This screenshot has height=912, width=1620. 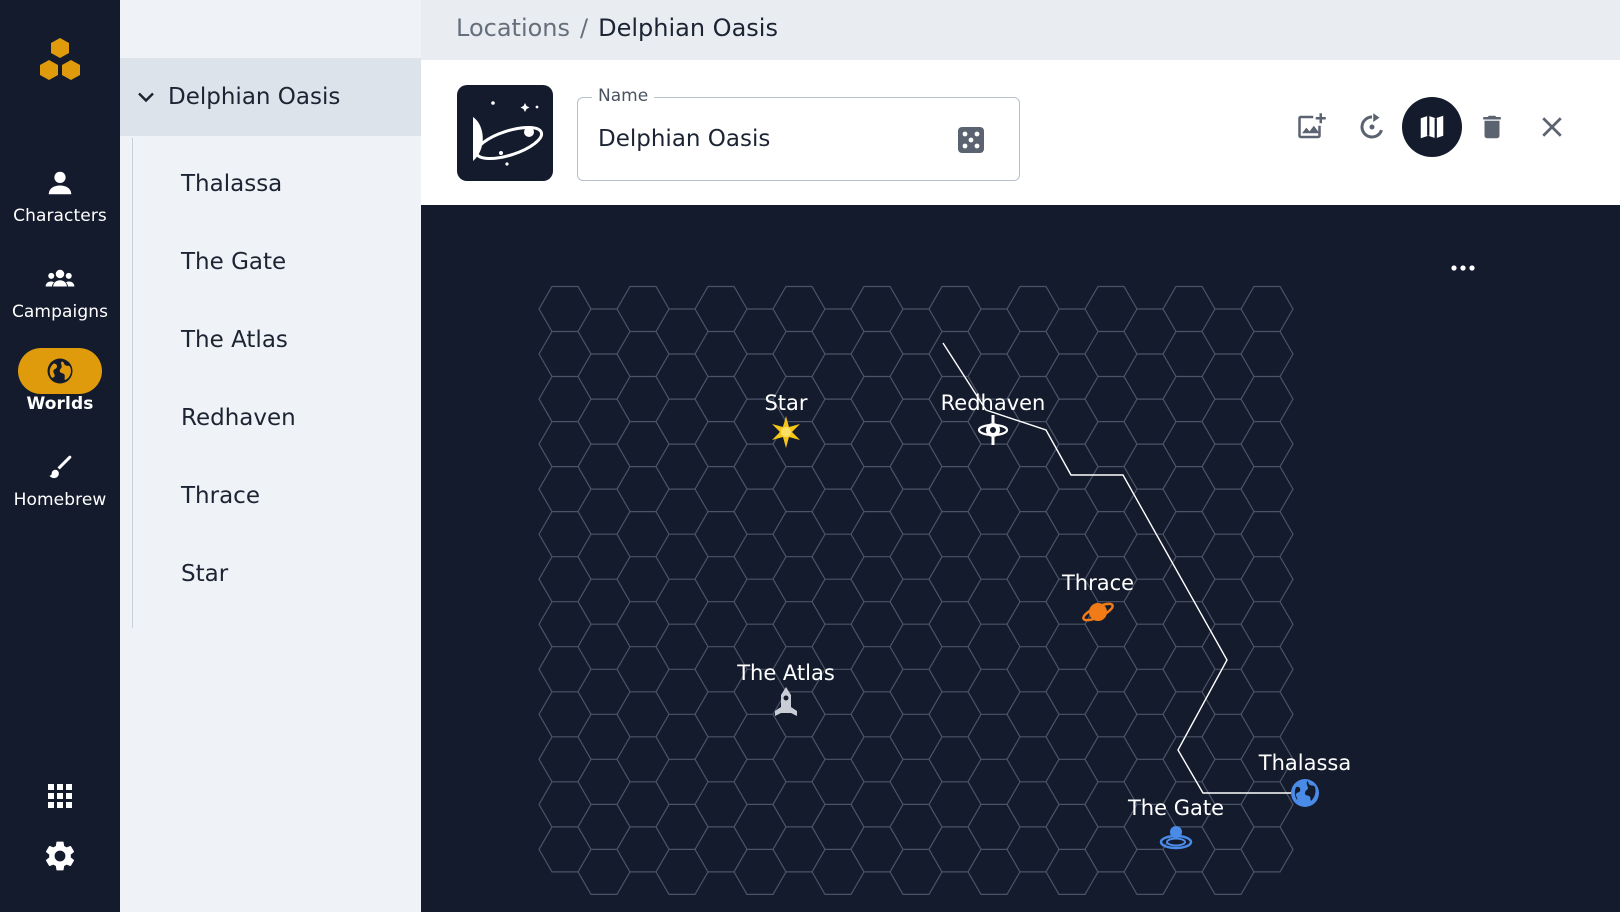 I want to click on add-image-button, so click(x=1312, y=127).